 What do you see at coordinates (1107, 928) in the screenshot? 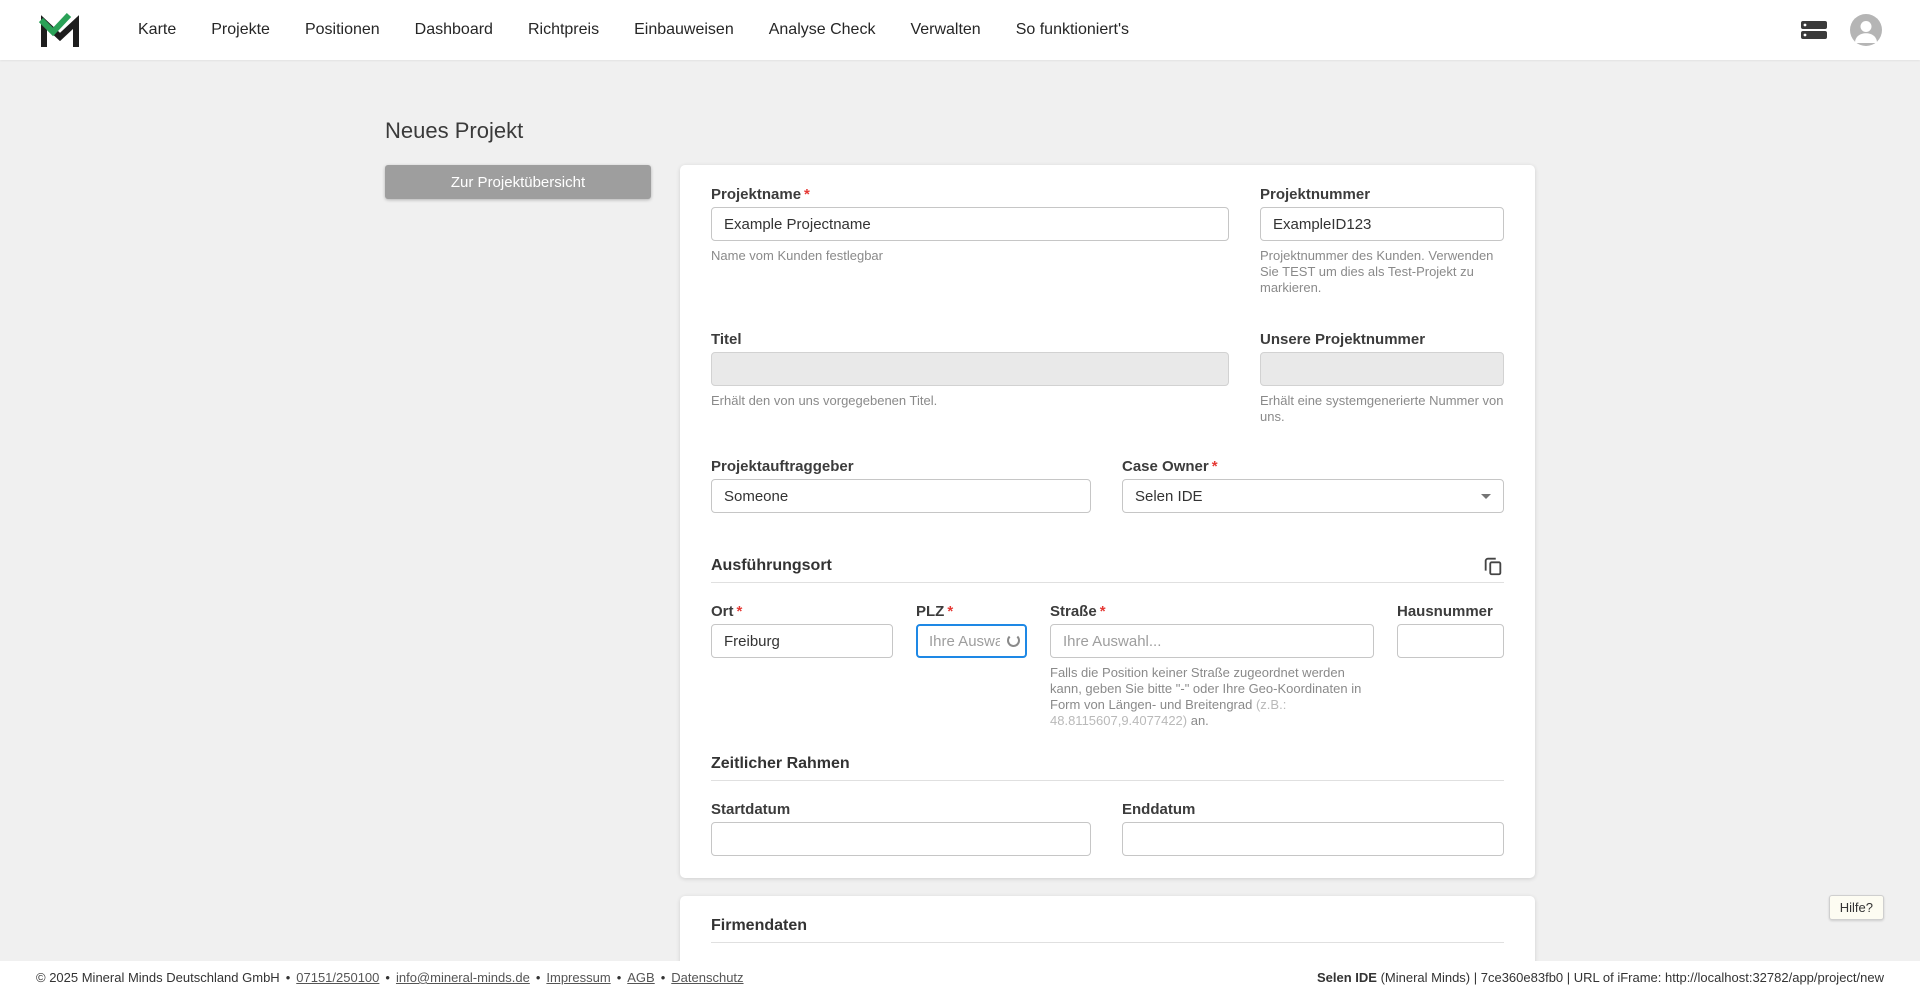
I see `firmendaten-card: Firmendaten` at bounding box center [1107, 928].